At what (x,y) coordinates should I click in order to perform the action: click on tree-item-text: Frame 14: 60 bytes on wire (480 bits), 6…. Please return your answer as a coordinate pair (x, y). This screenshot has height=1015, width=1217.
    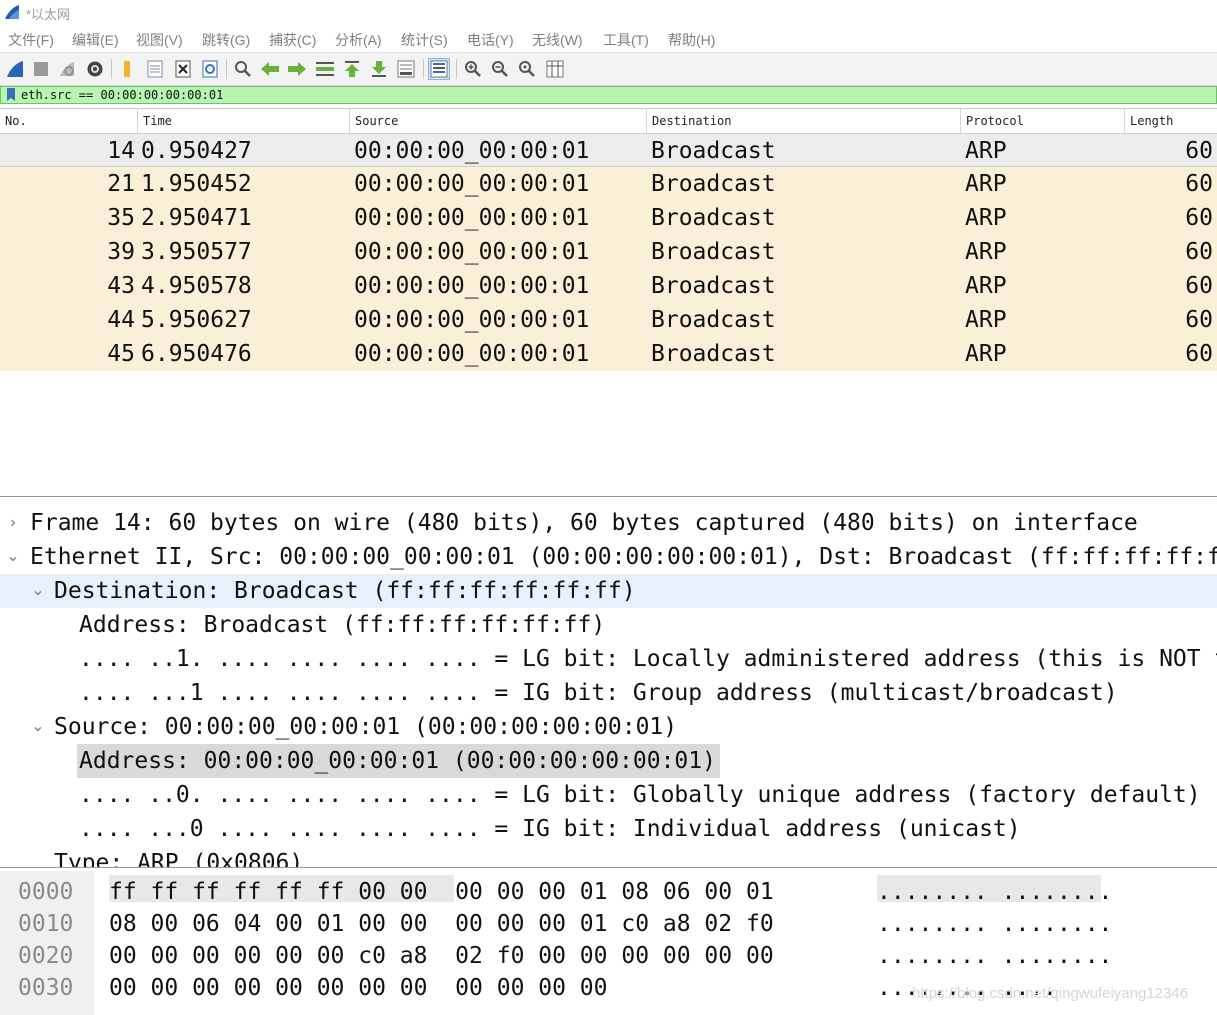
    Looking at the image, I should click on (584, 523).